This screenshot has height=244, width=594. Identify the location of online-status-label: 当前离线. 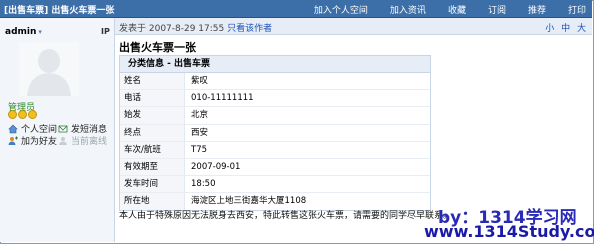
(89, 142).